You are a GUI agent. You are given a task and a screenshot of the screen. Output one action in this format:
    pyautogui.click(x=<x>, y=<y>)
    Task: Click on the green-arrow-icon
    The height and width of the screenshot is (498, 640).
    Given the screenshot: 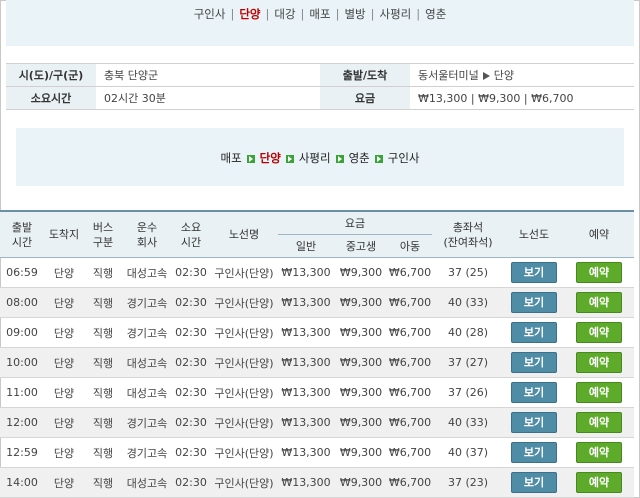 What is the action you would take?
    pyautogui.click(x=250, y=158)
    